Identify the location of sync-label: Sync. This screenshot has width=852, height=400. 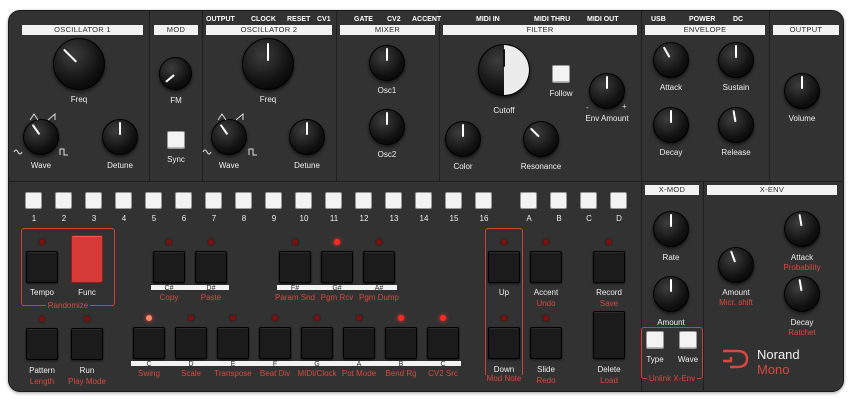
(176, 159).